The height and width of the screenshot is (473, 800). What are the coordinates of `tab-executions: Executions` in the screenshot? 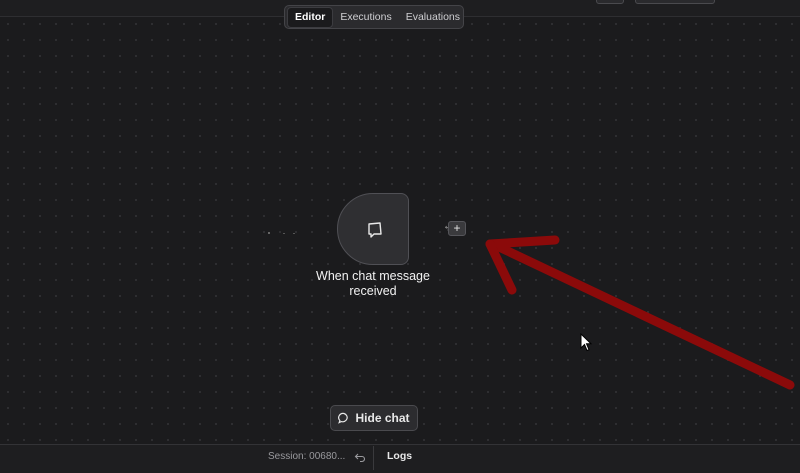 It's located at (365, 17).